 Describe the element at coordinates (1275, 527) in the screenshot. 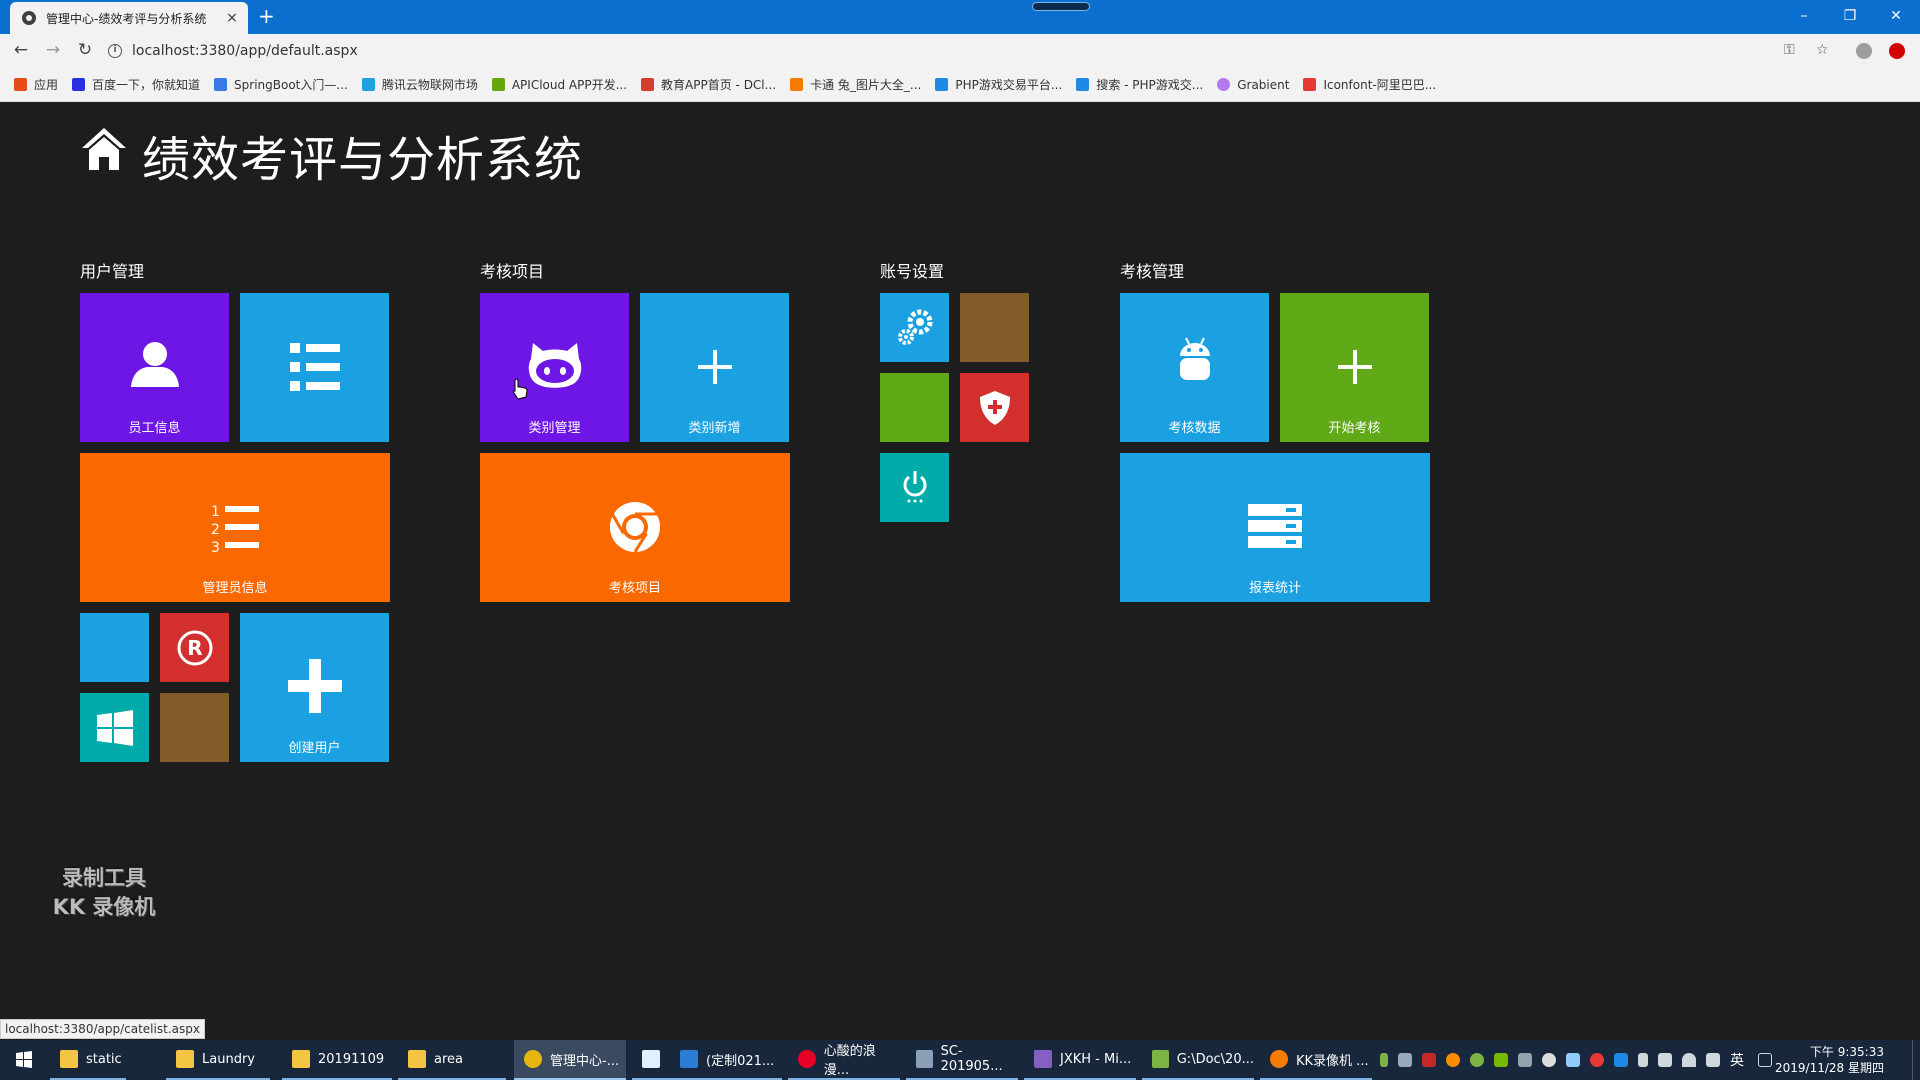

I see `tile-report-stats: 报表统计` at that location.